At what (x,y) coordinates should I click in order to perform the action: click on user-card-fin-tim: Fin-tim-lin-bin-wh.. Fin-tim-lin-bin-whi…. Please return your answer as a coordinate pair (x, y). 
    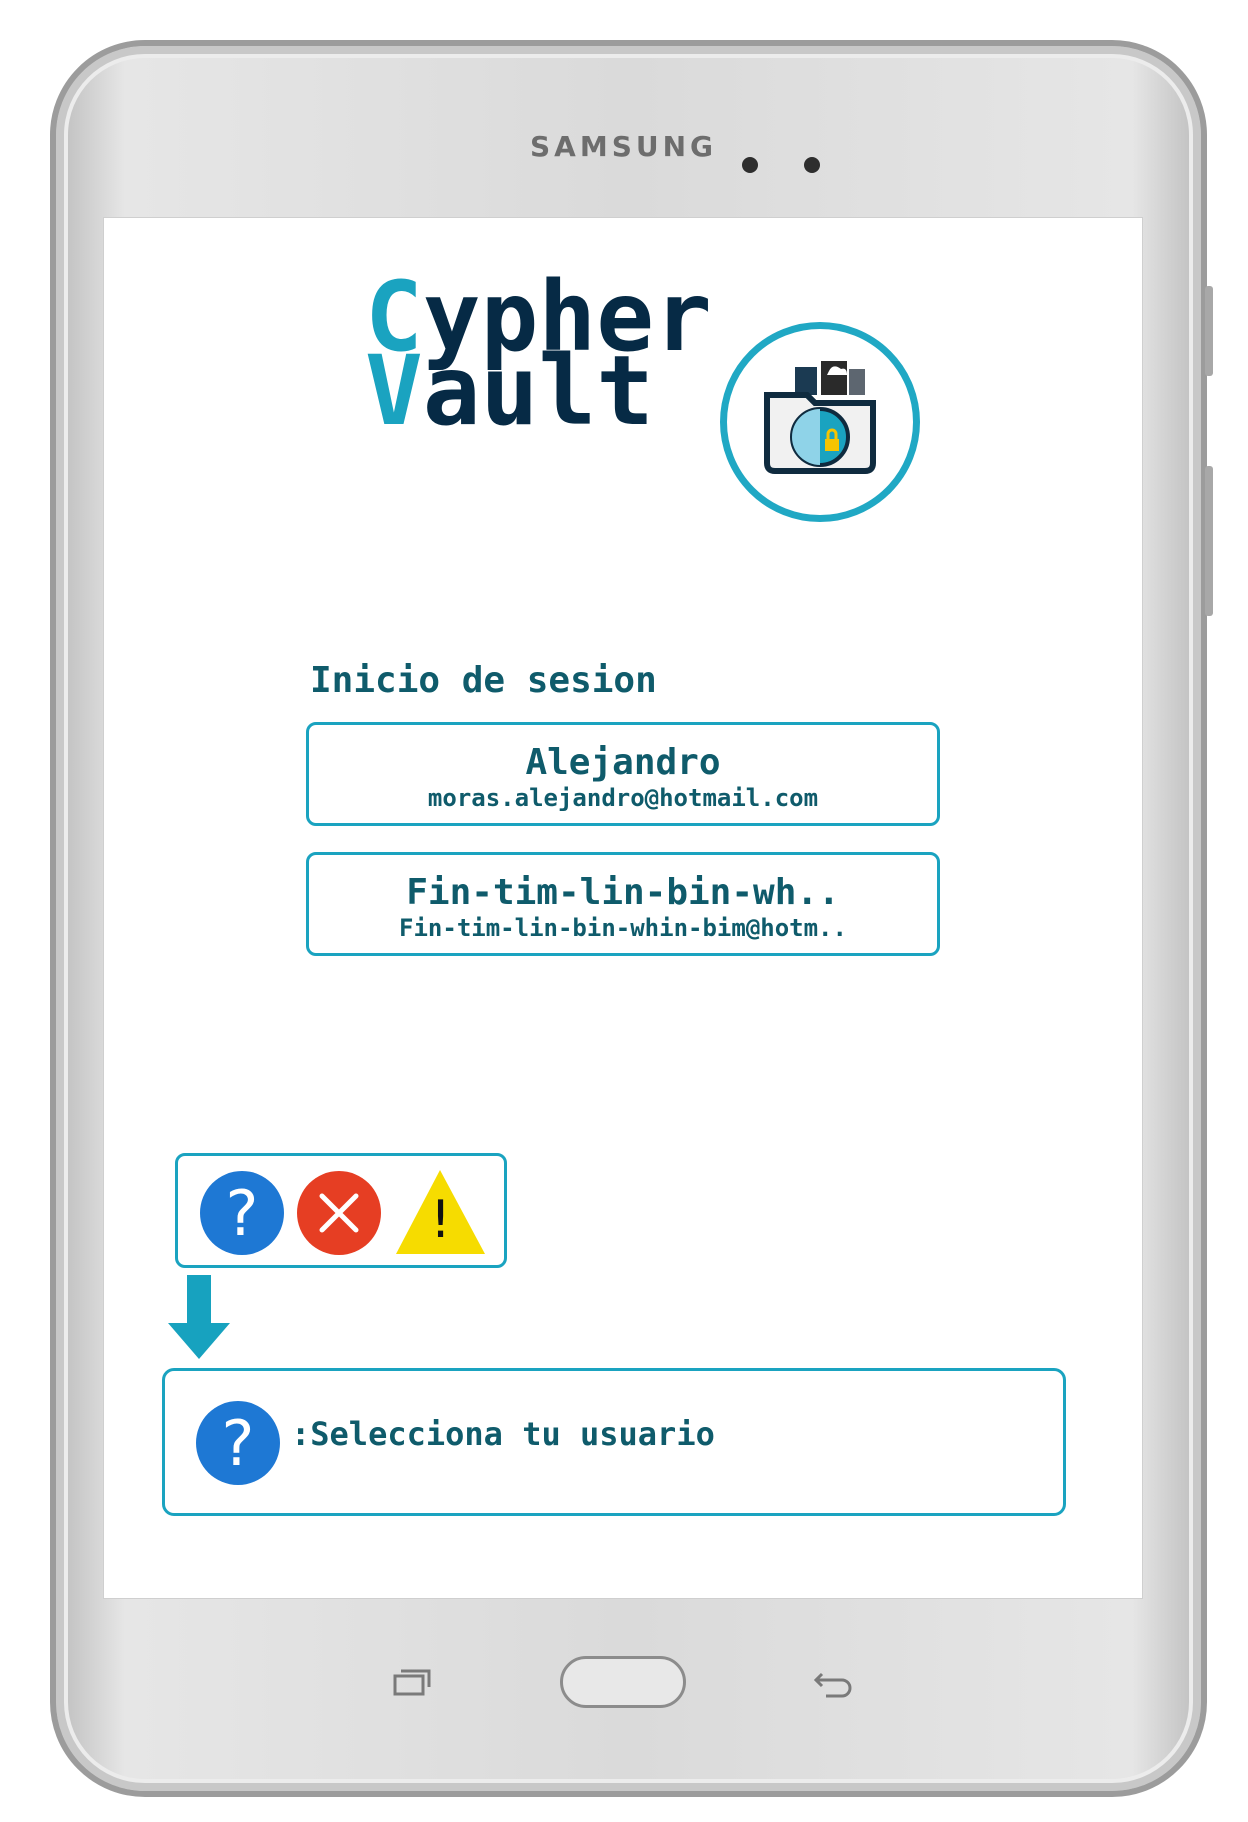
    Looking at the image, I should click on (623, 904).